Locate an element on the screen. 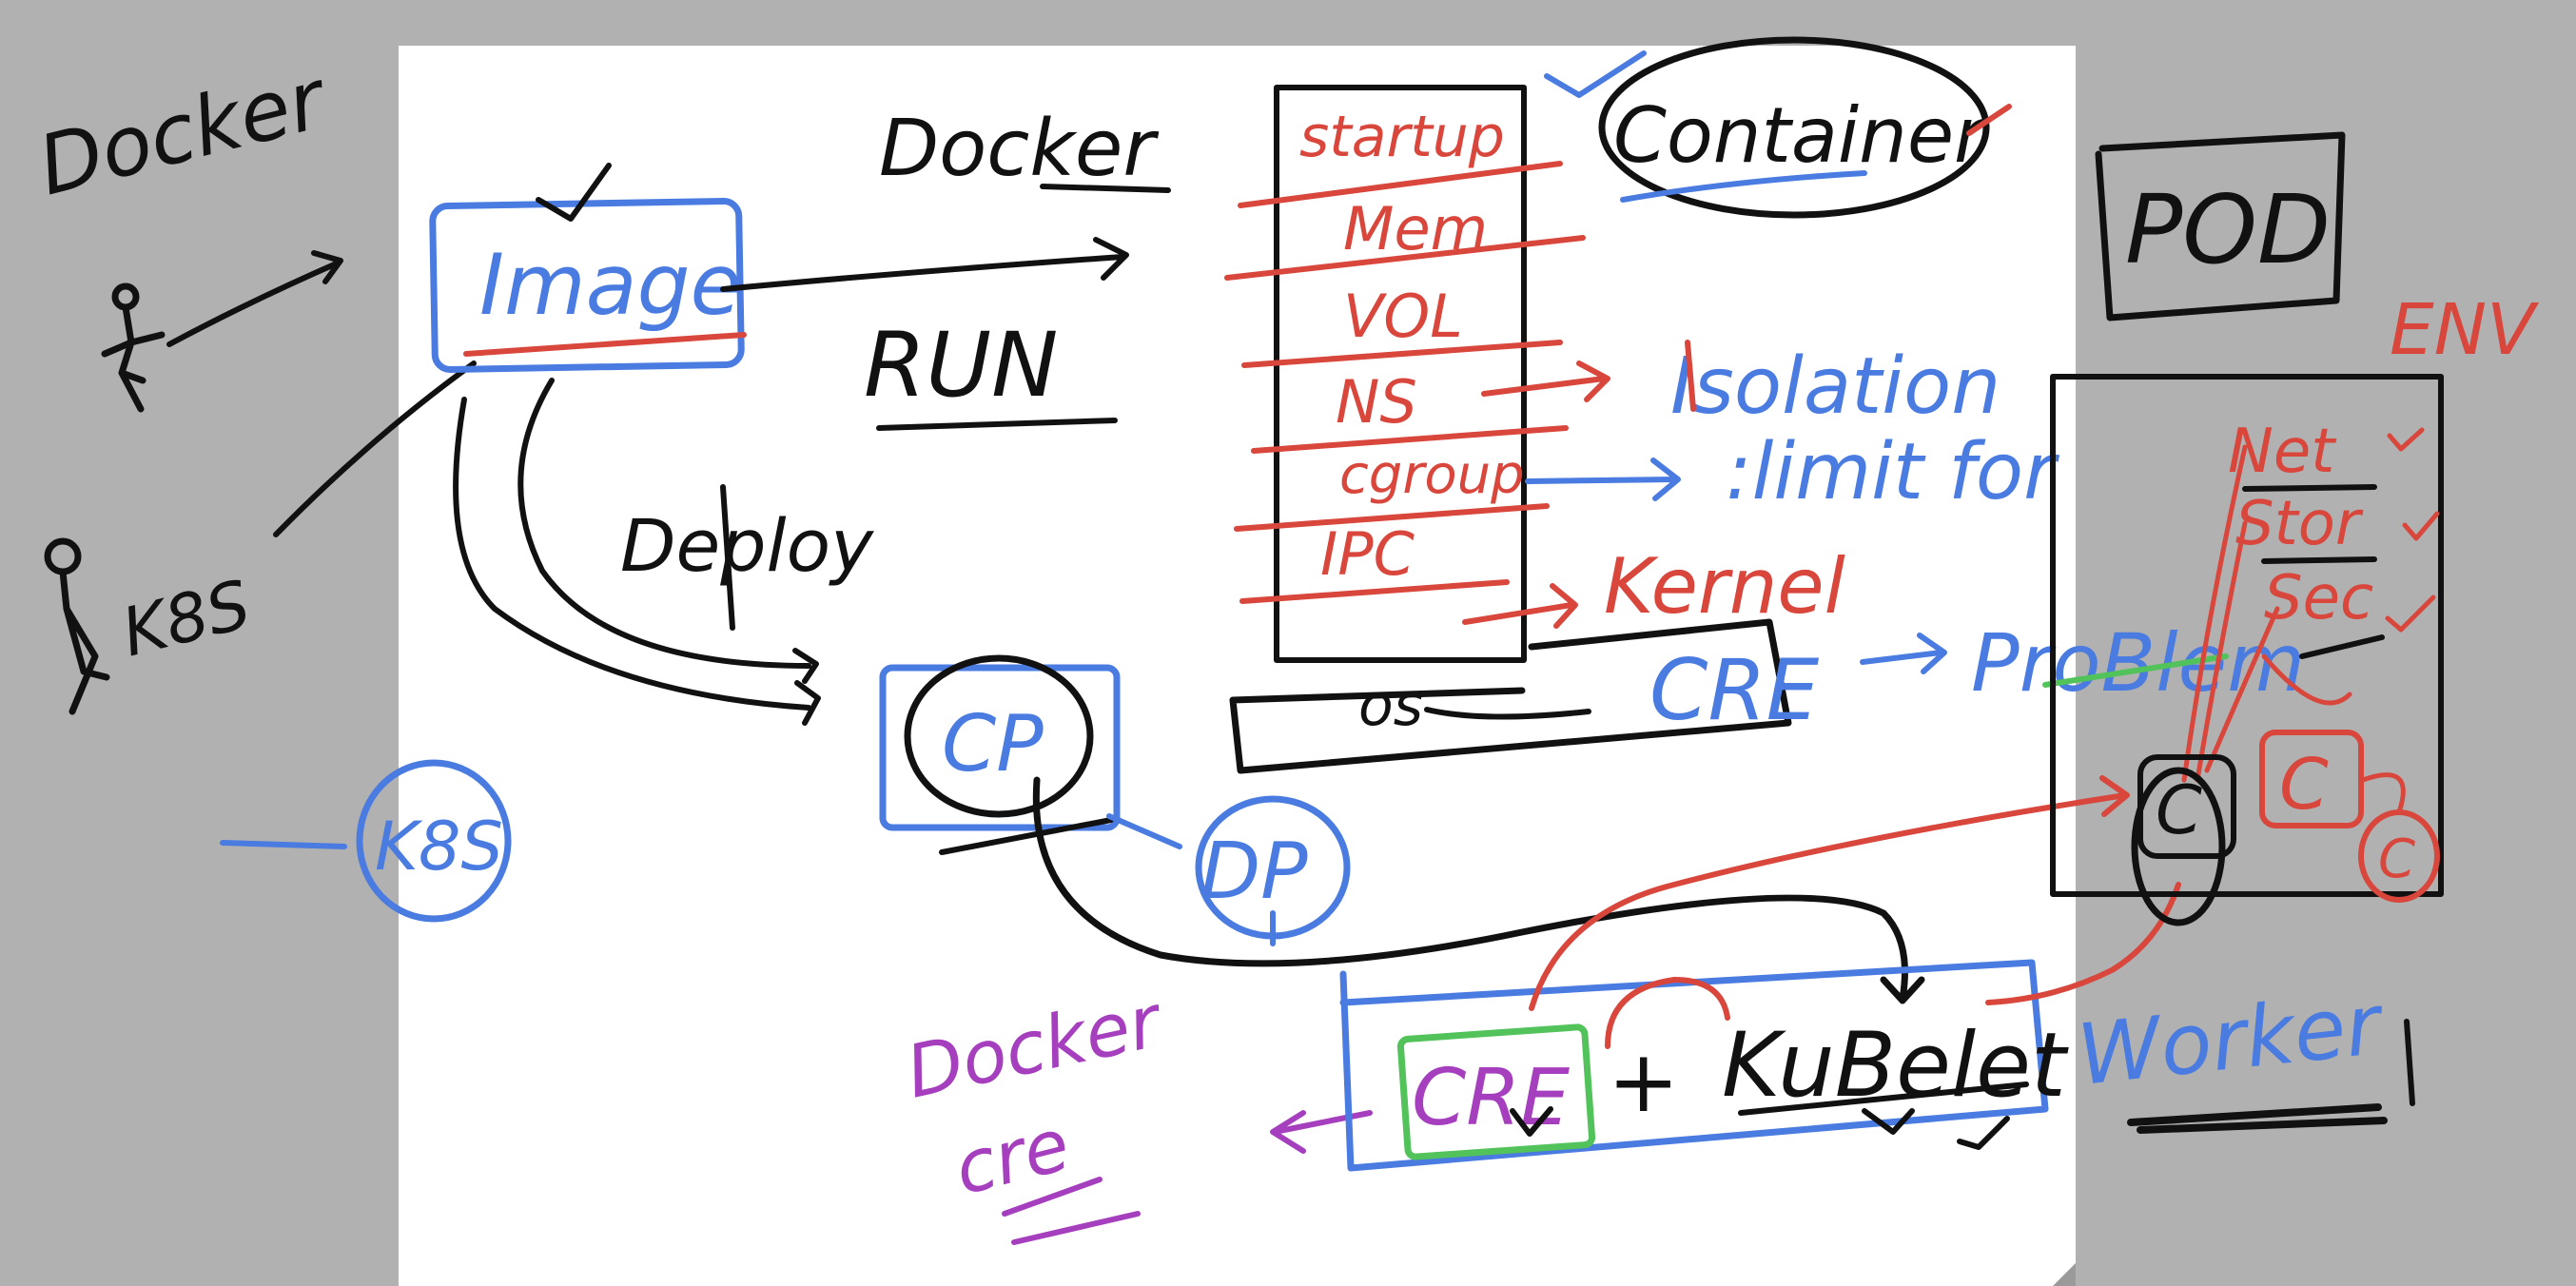 This screenshot has width=2576, height=1286. sec-underline is located at coordinates (2342, 646).